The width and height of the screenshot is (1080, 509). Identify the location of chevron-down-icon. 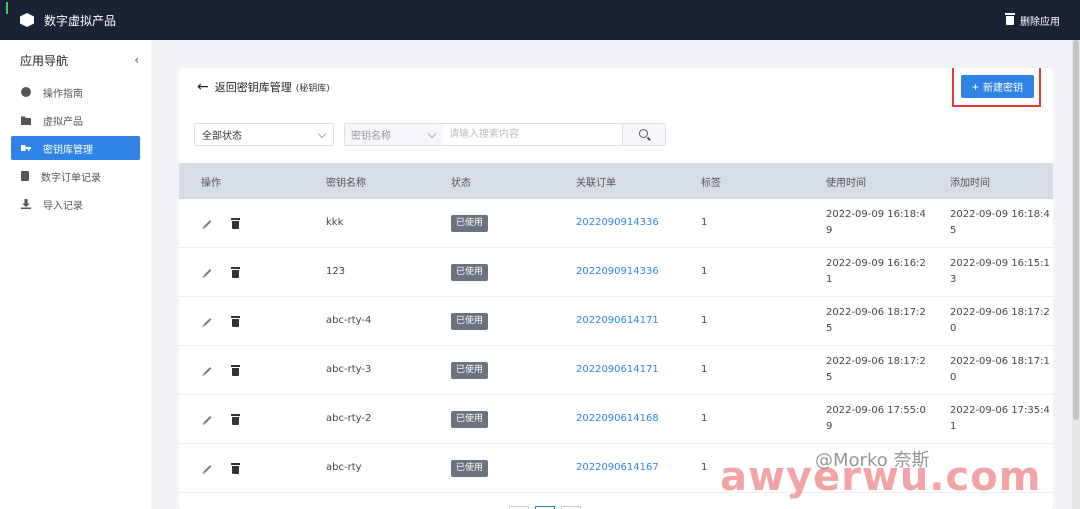
(432, 134).